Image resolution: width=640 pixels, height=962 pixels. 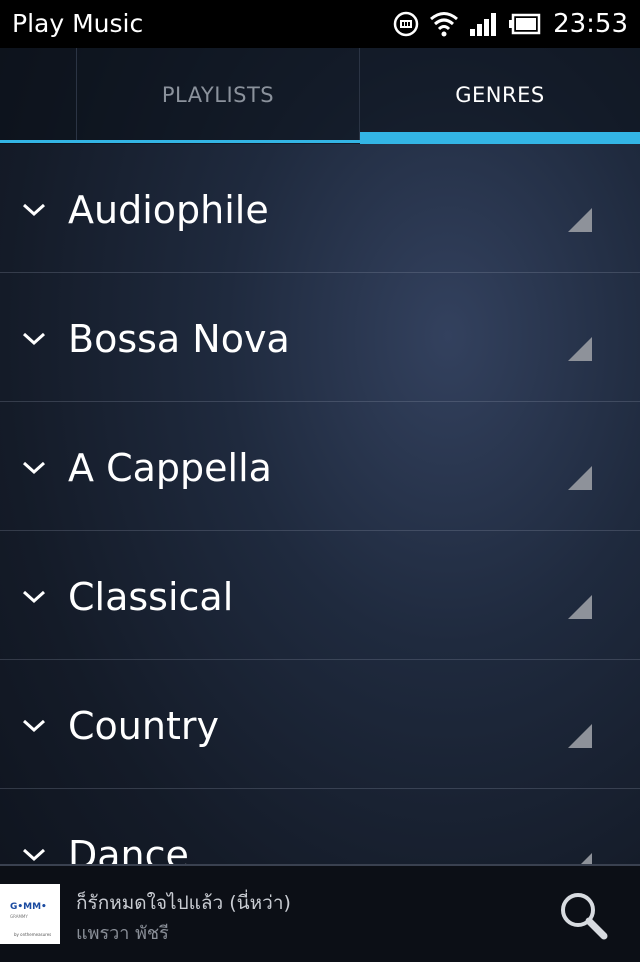 What do you see at coordinates (28, 907) in the screenshot?
I see `album-art-logo-text: G•MM•` at bounding box center [28, 907].